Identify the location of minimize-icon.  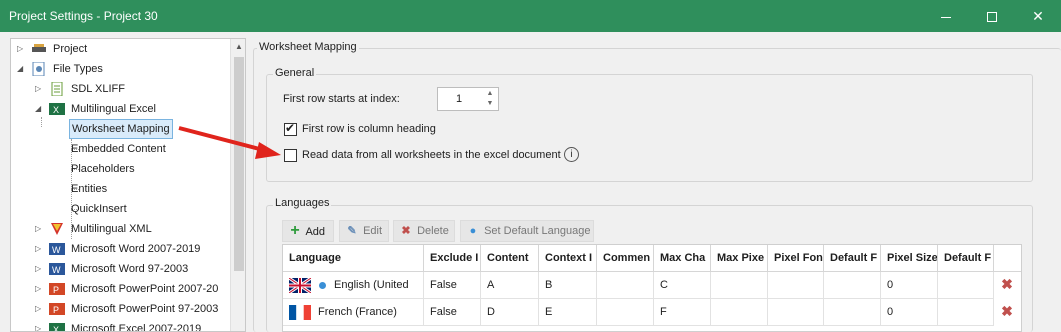
(946, 17).